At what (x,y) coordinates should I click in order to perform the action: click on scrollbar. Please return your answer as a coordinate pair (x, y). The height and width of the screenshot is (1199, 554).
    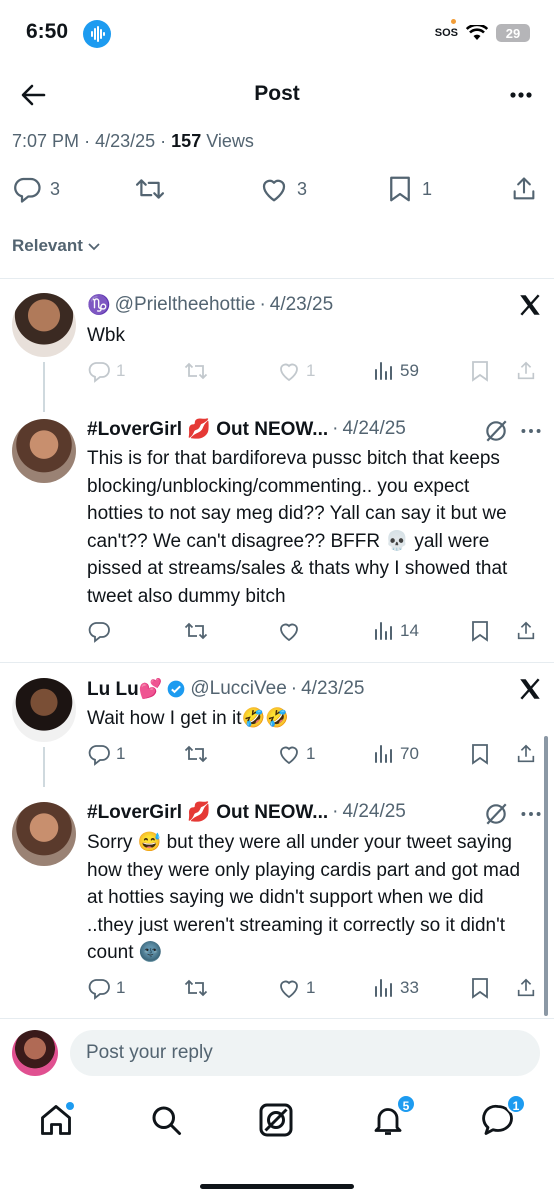
    Looking at the image, I should click on (546, 876).